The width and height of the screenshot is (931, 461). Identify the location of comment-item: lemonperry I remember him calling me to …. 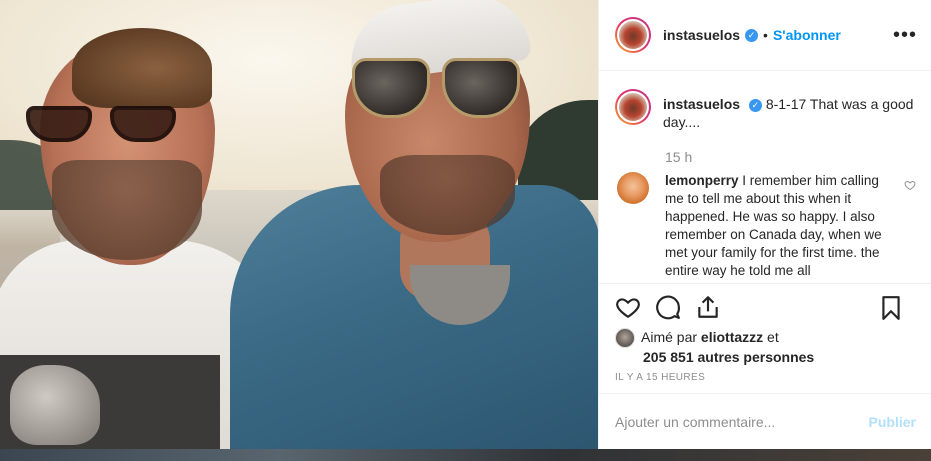
(765, 226).